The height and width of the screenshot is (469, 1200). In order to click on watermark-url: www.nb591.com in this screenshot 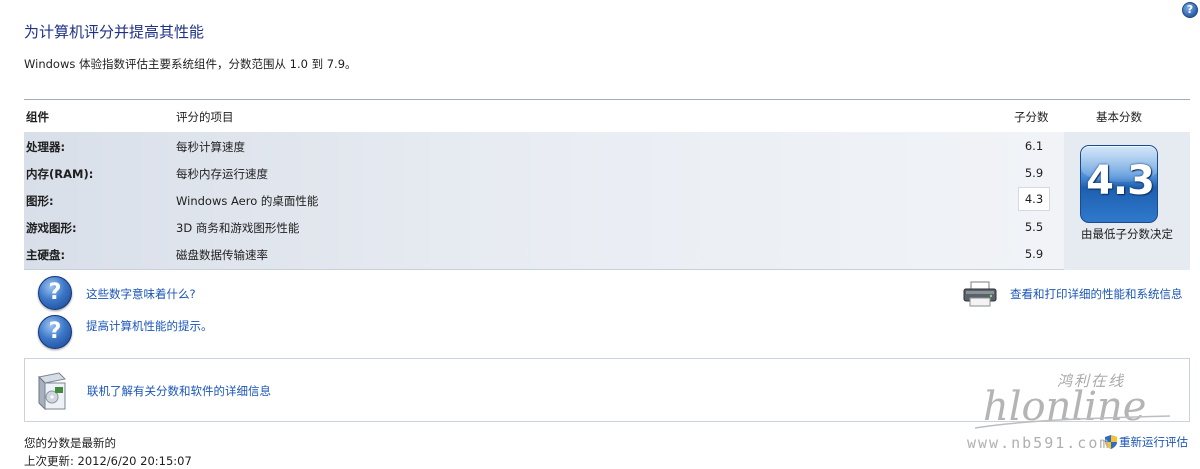, I will do `click(1038, 443)`.